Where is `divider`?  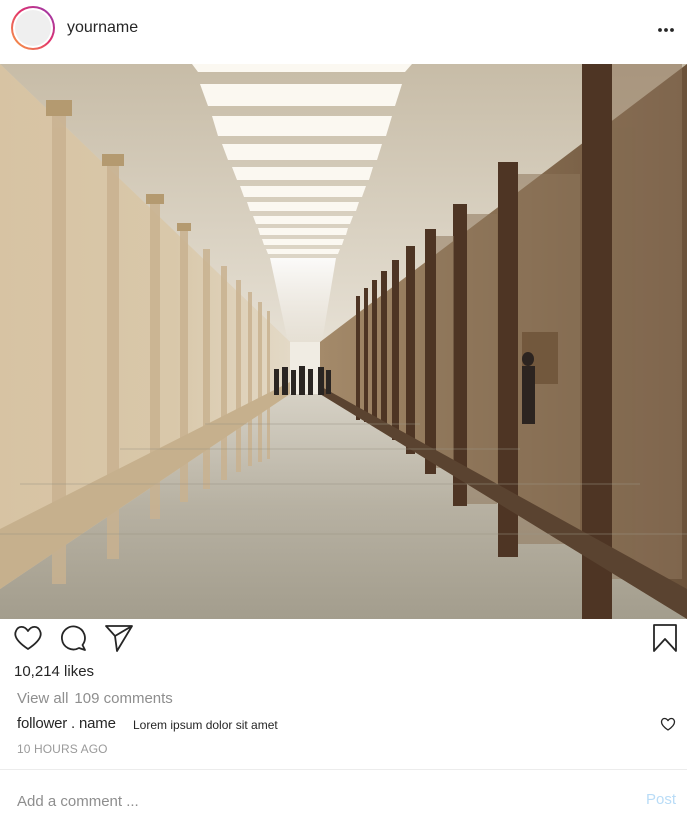
divider is located at coordinates (343, 769).